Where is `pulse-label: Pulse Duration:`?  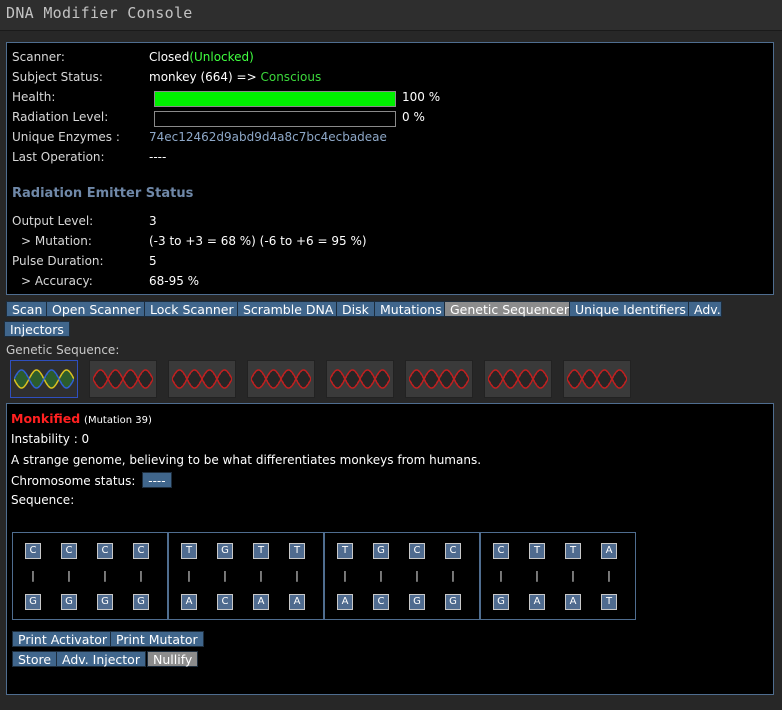
pulse-label: Pulse Duration: is located at coordinates (58, 261).